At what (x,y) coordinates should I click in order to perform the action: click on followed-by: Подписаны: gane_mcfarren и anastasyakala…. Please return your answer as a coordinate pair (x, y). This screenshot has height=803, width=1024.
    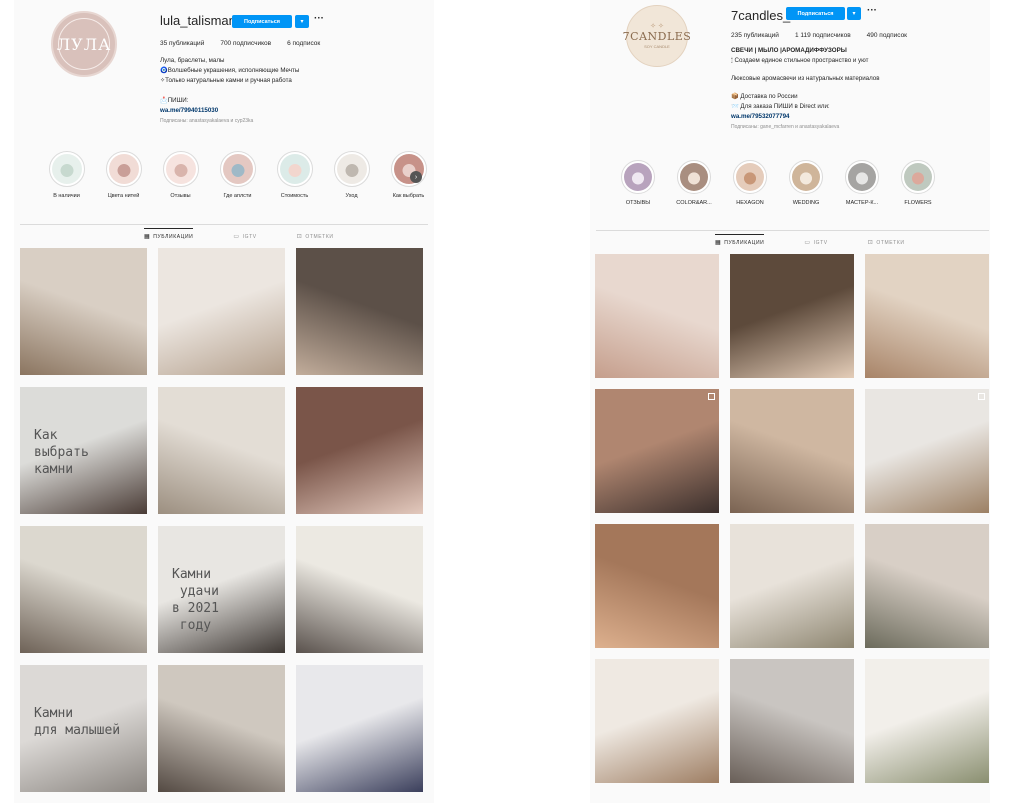
    Looking at the image, I should click on (805, 127).